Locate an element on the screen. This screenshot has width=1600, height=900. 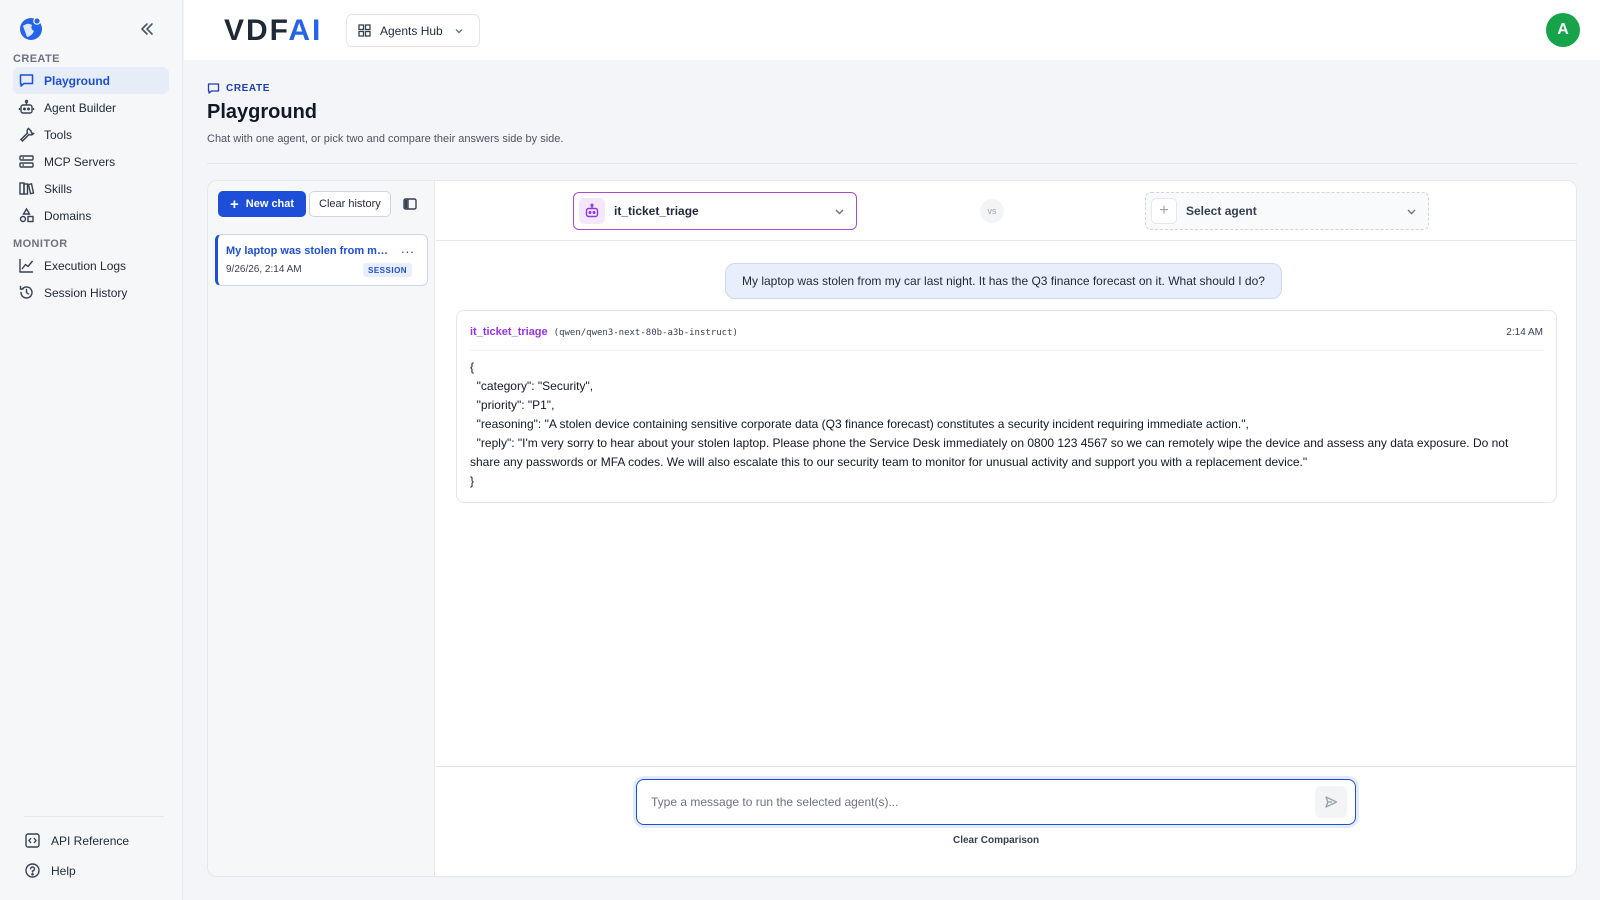
help-link: Help is located at coordinates (50, 870).